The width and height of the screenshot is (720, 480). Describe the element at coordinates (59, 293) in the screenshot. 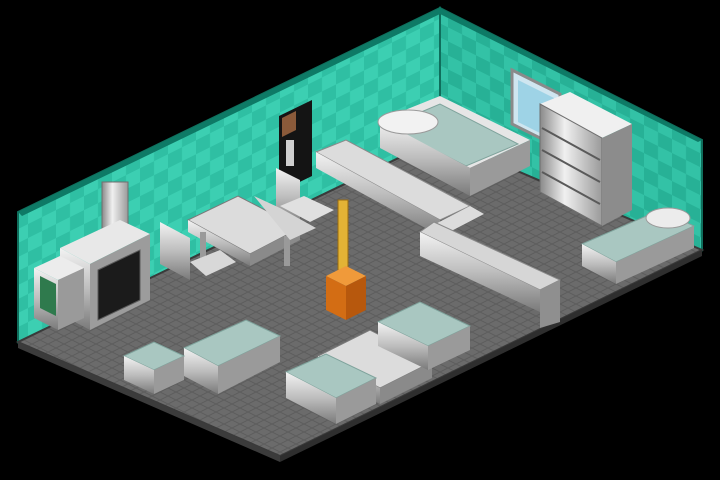

I see `fridge` at that location.